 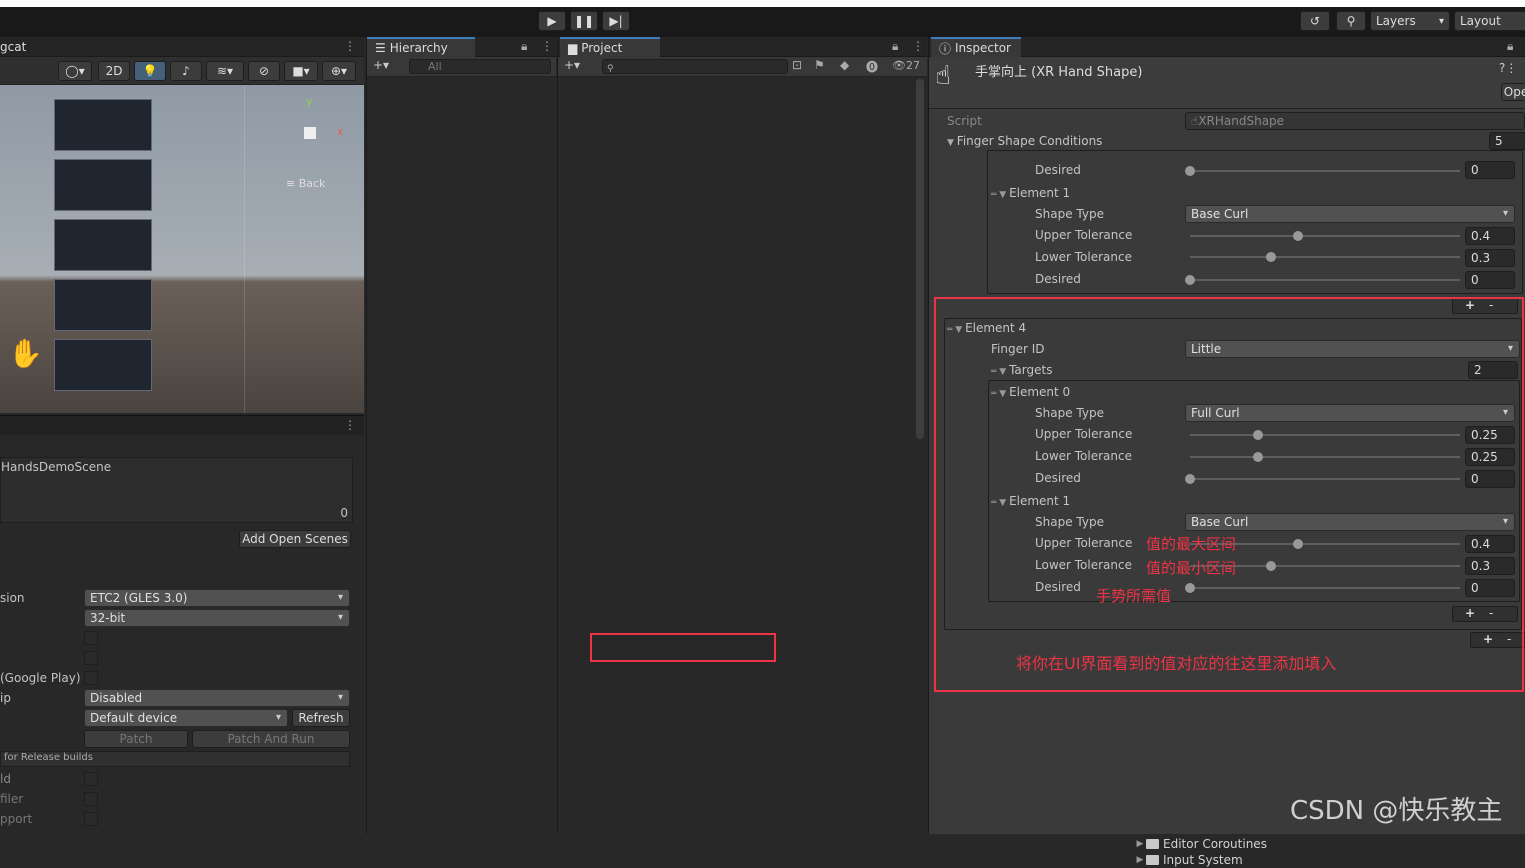 I want to click on search-button: ⚲, so click(x=1351, y=21).